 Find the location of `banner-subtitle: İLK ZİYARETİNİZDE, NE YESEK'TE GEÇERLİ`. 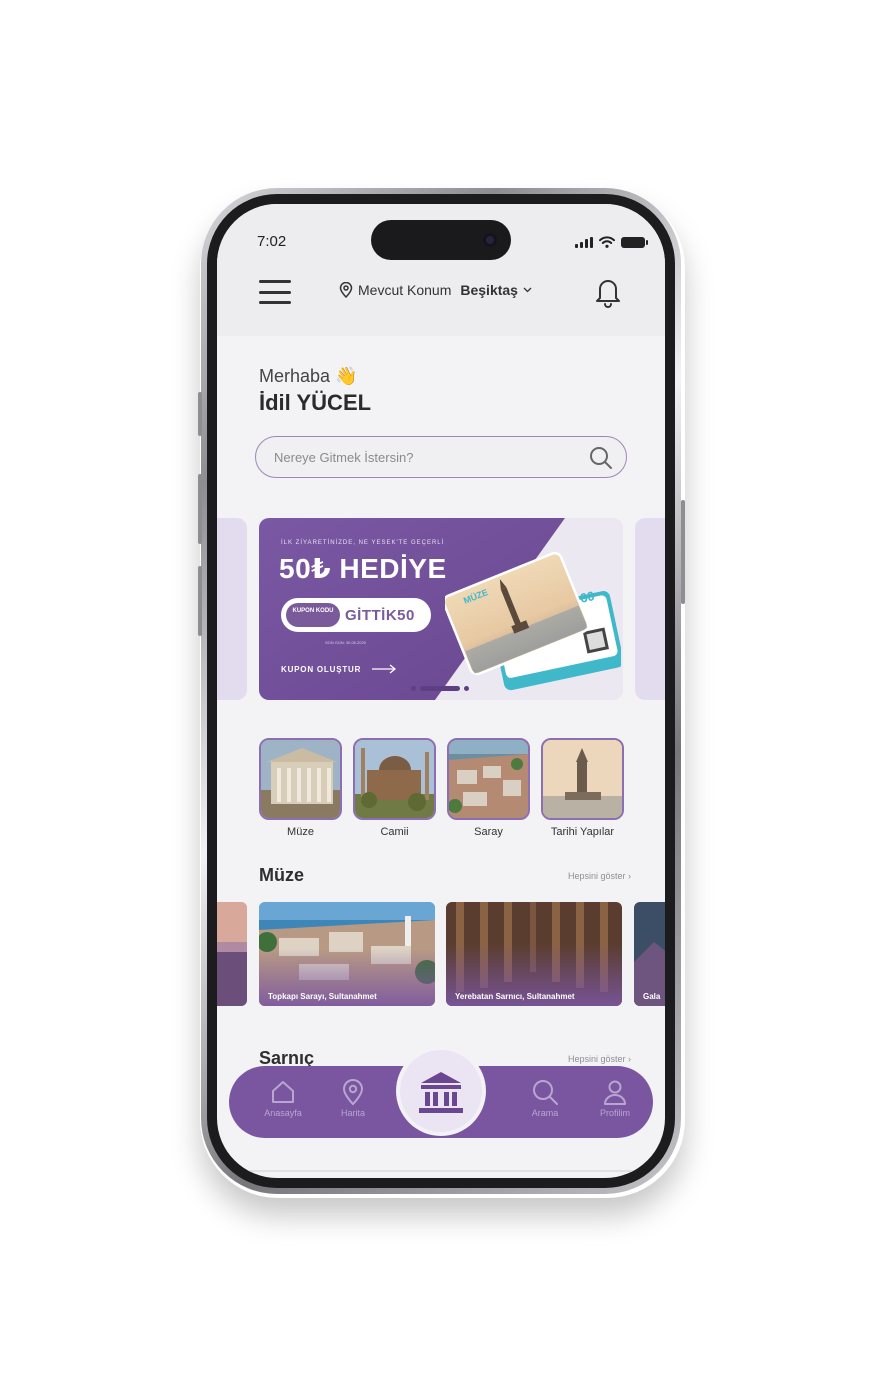

banner-subtitle: İLK ZİYARETİNİZDE, NE YESEK'TE GEÇERLİ is located at coordinates (363, 543).